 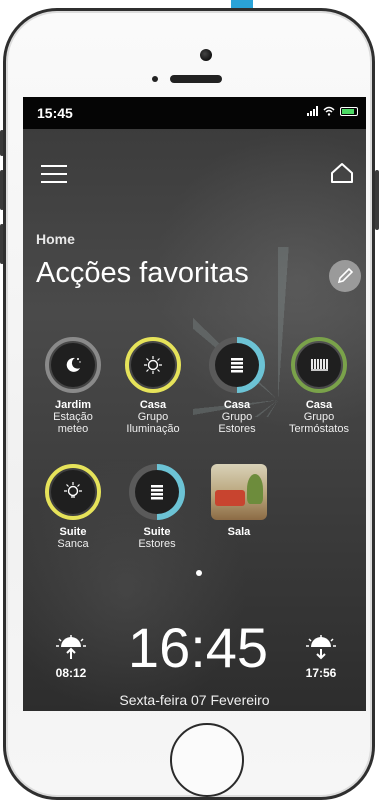 I want to click on tile-subtitle: Sanca, so click(x=73, y=544).